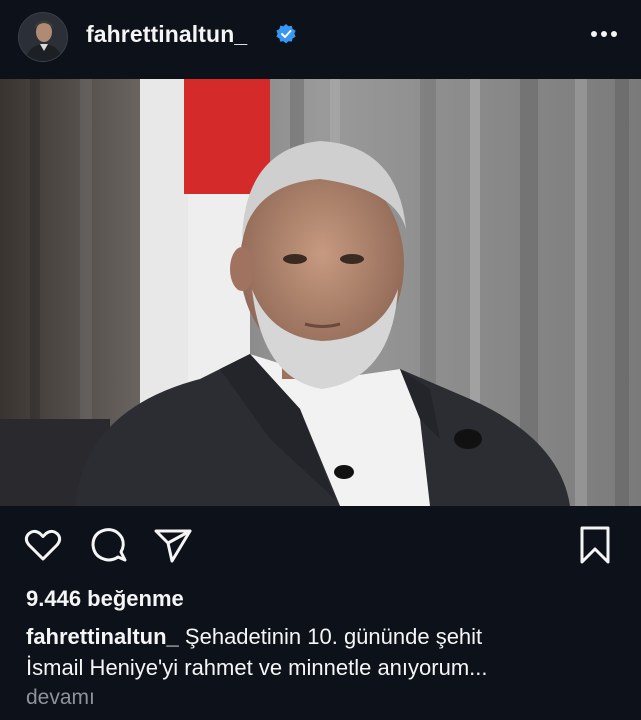 This screenshot has height=720, width=641. I want to click on comment-icon, so click(109, 545).